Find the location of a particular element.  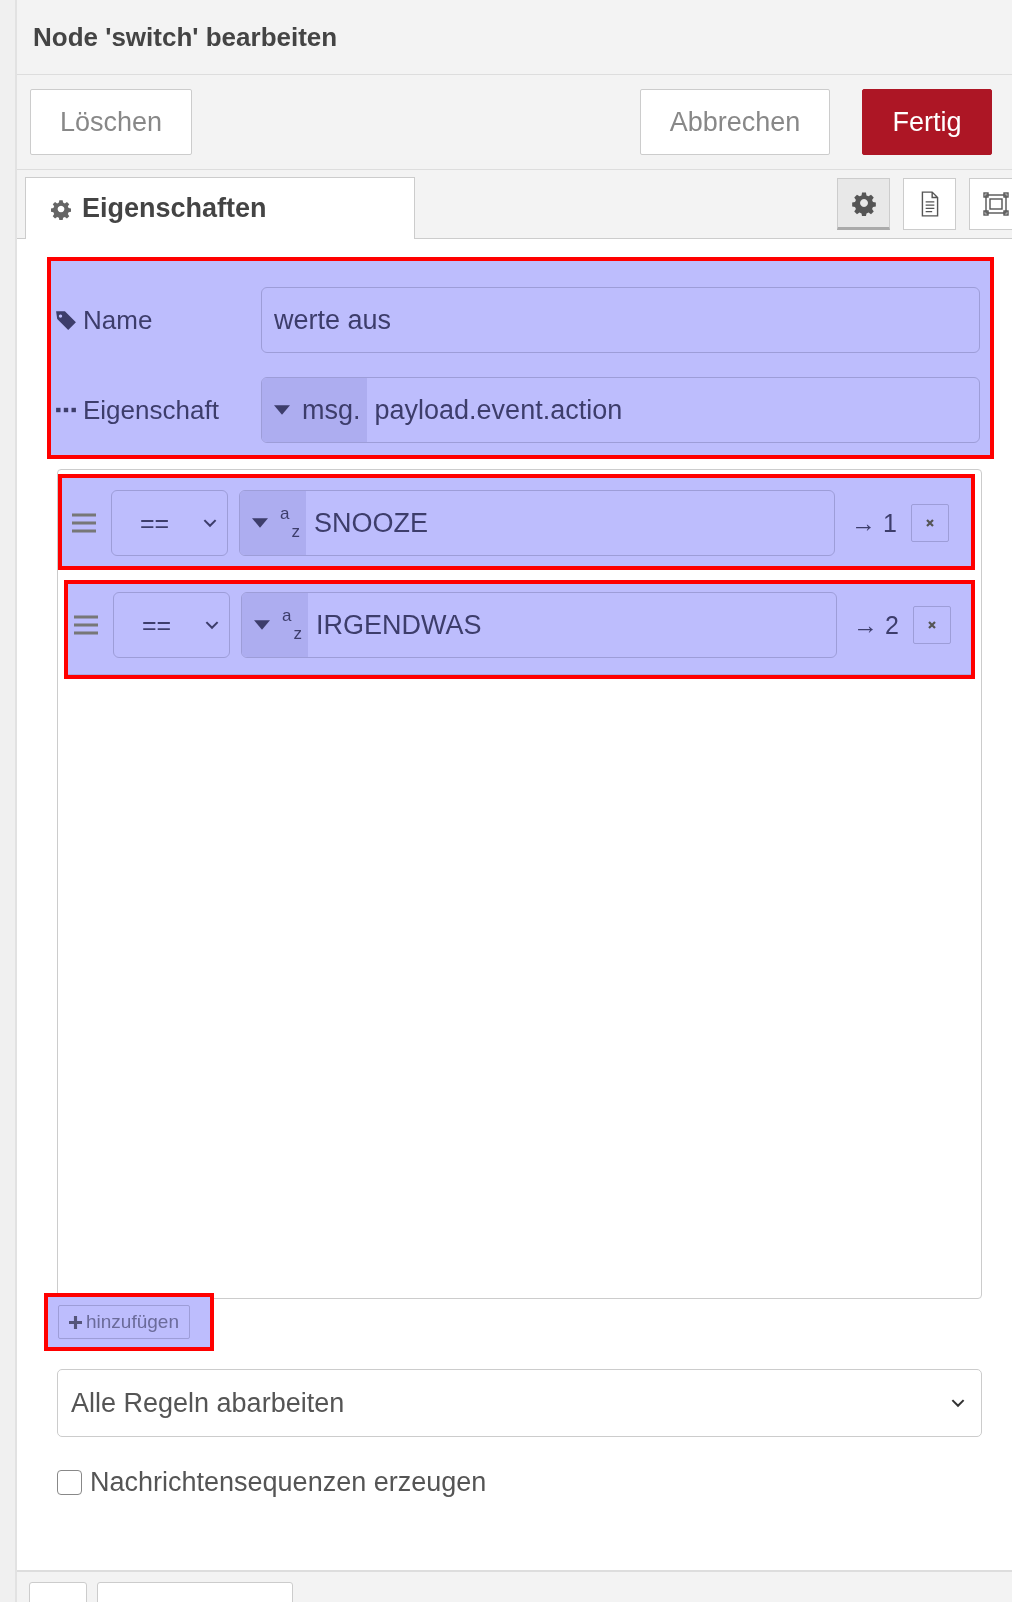

type-selector: msg. is located at coordinates (314, 410).